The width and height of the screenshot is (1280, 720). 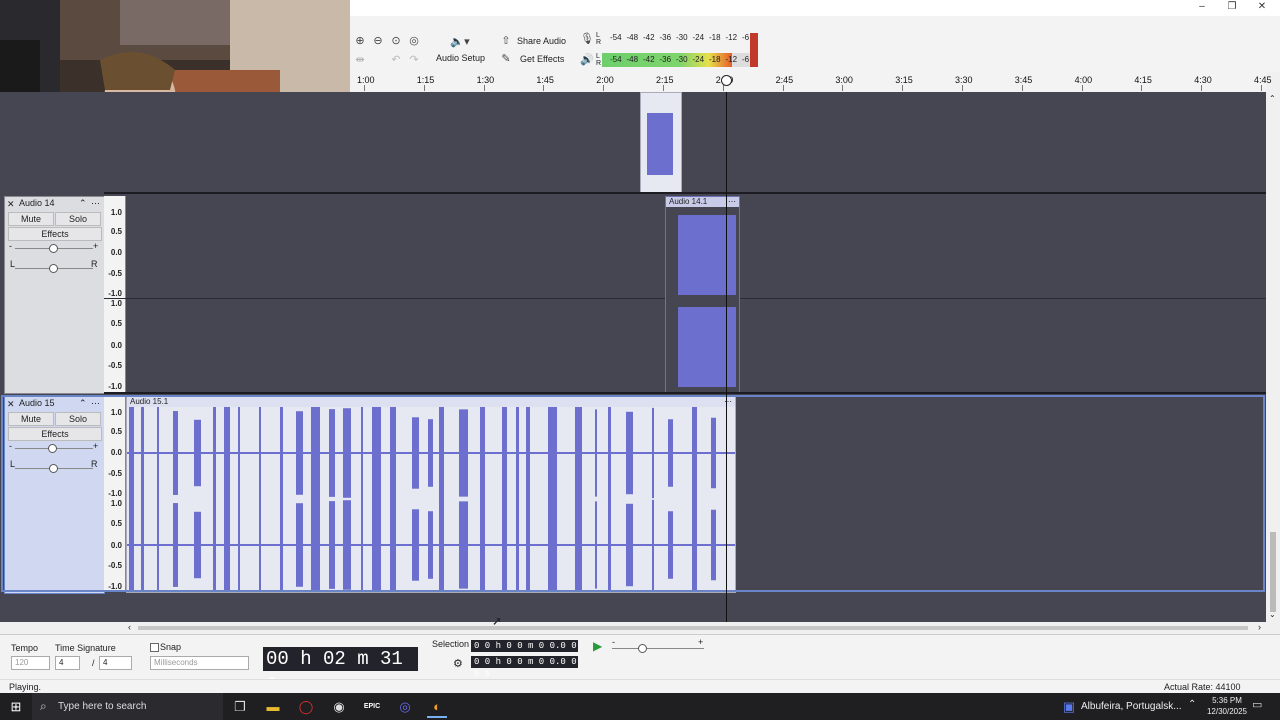 I want to click on ruler-tick-label: 3:00, so click(x=844, y=80).